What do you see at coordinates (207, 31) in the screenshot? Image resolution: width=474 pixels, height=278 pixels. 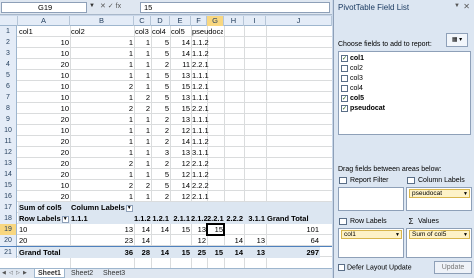 I see `cell: pseudocat` at bounding box center [207, 31].